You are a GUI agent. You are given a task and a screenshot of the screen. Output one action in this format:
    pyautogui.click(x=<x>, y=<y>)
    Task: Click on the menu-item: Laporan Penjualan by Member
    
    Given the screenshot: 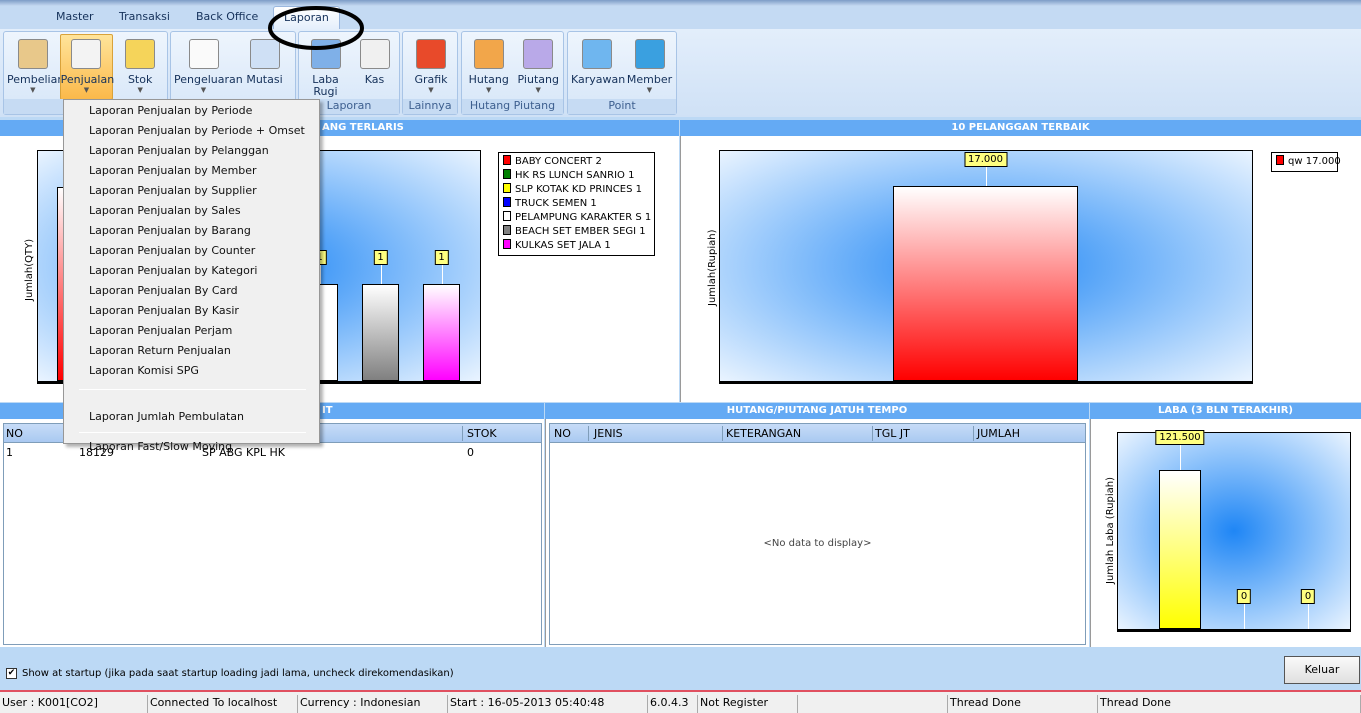 What is the action you would take?
    pyautogui.click(x=173, y=170)
    